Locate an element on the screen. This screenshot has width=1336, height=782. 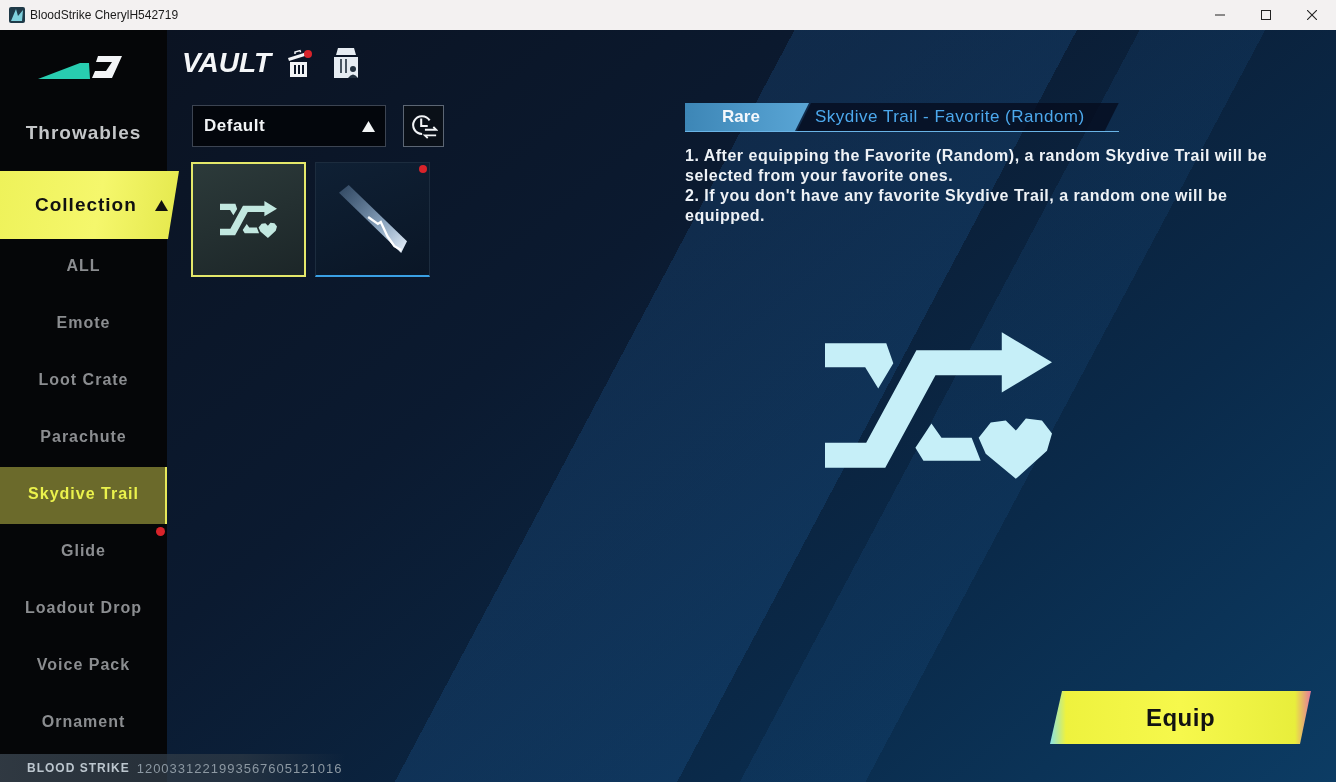
clock-icon is located at coordinates (423, 126).